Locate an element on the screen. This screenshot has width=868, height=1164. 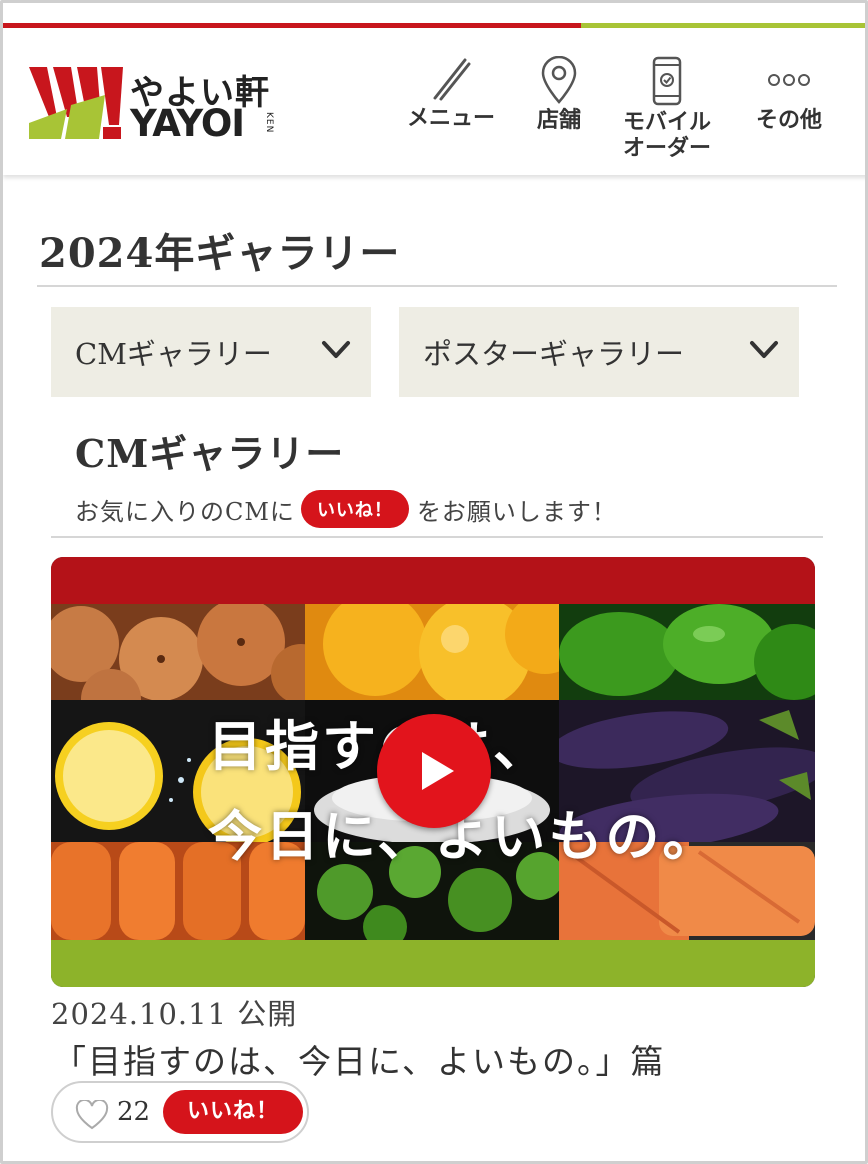
thumbnail-top-band is located at coordinates (433, 580).